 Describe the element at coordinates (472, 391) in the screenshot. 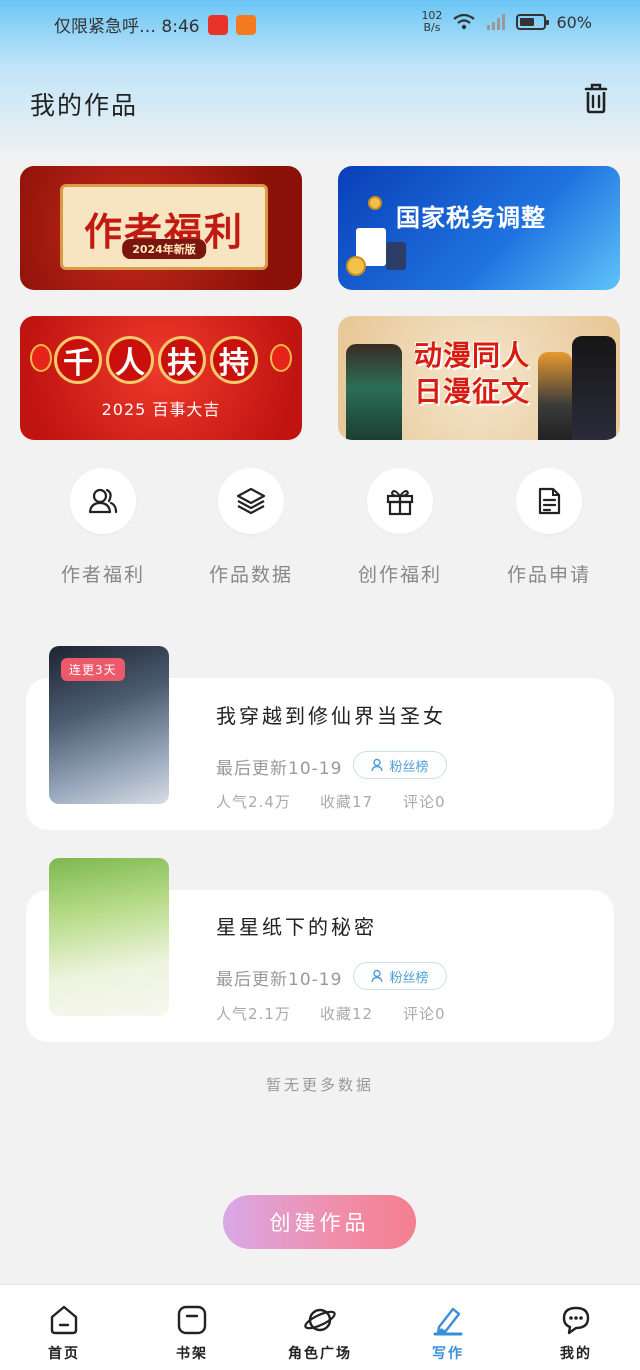

I see `banner-title-line: 日漫征文` at that location.